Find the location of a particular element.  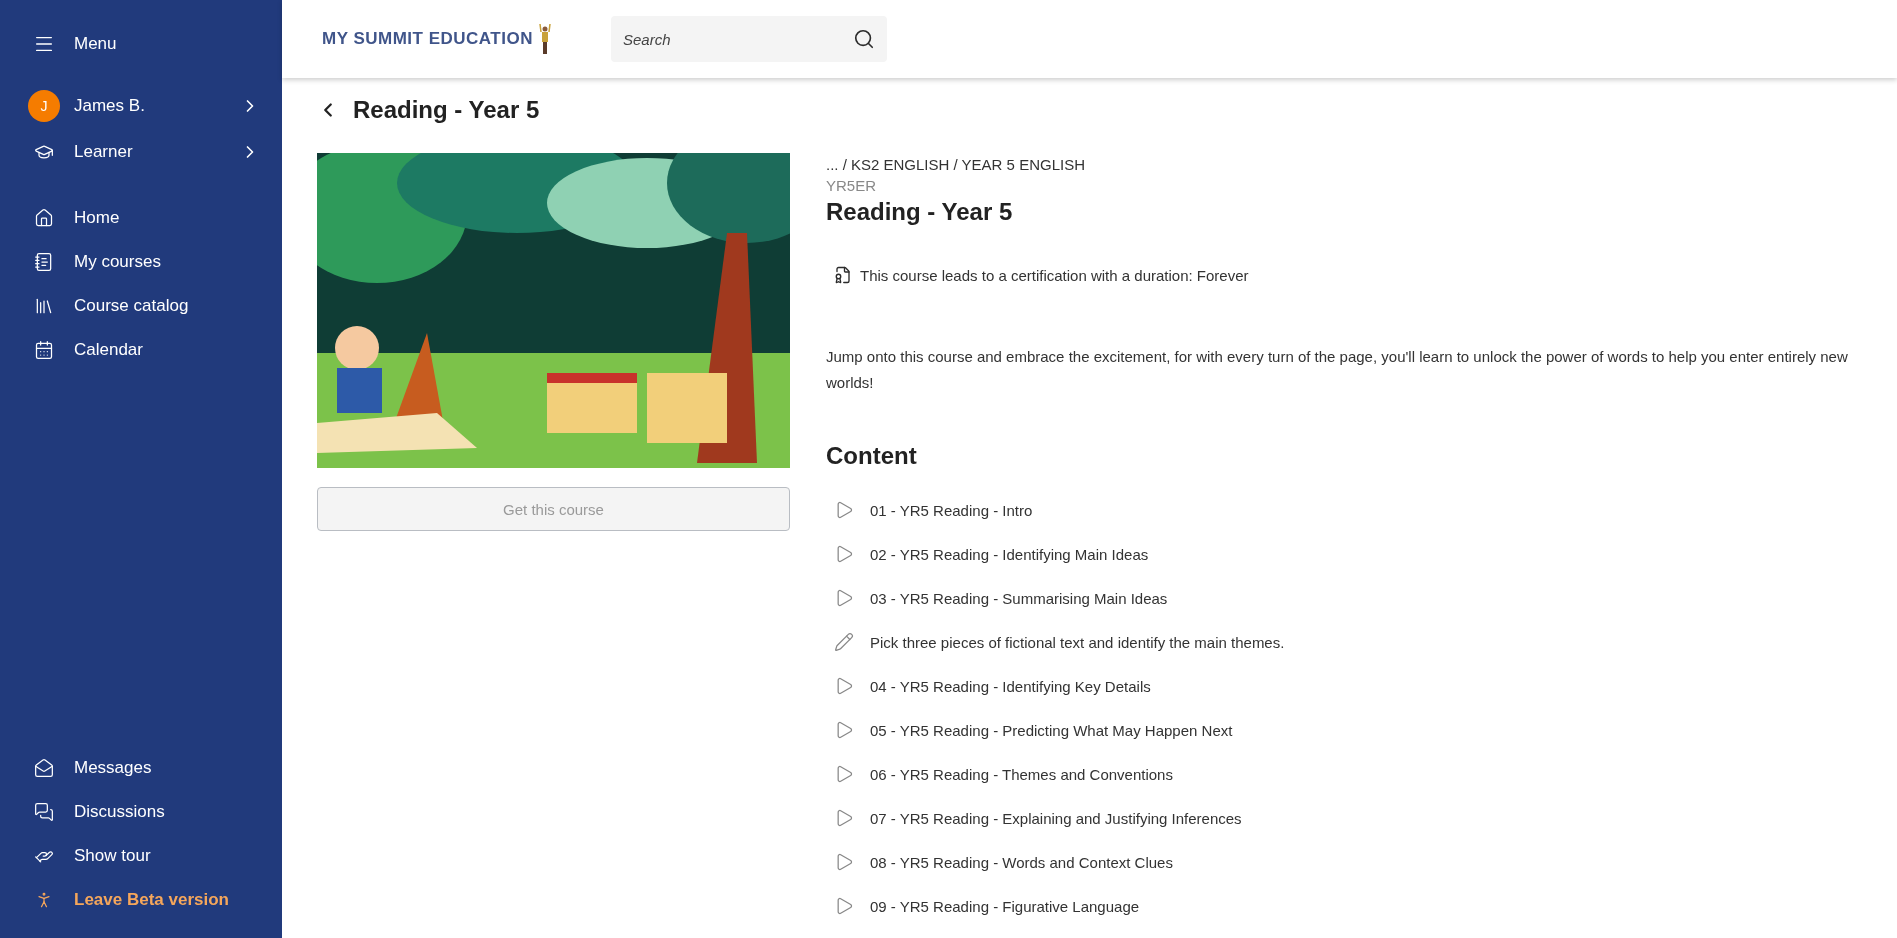

content-item: 02 - YR5 Reading - Identifying Main Ideas is located at coordinates (1341, 554).